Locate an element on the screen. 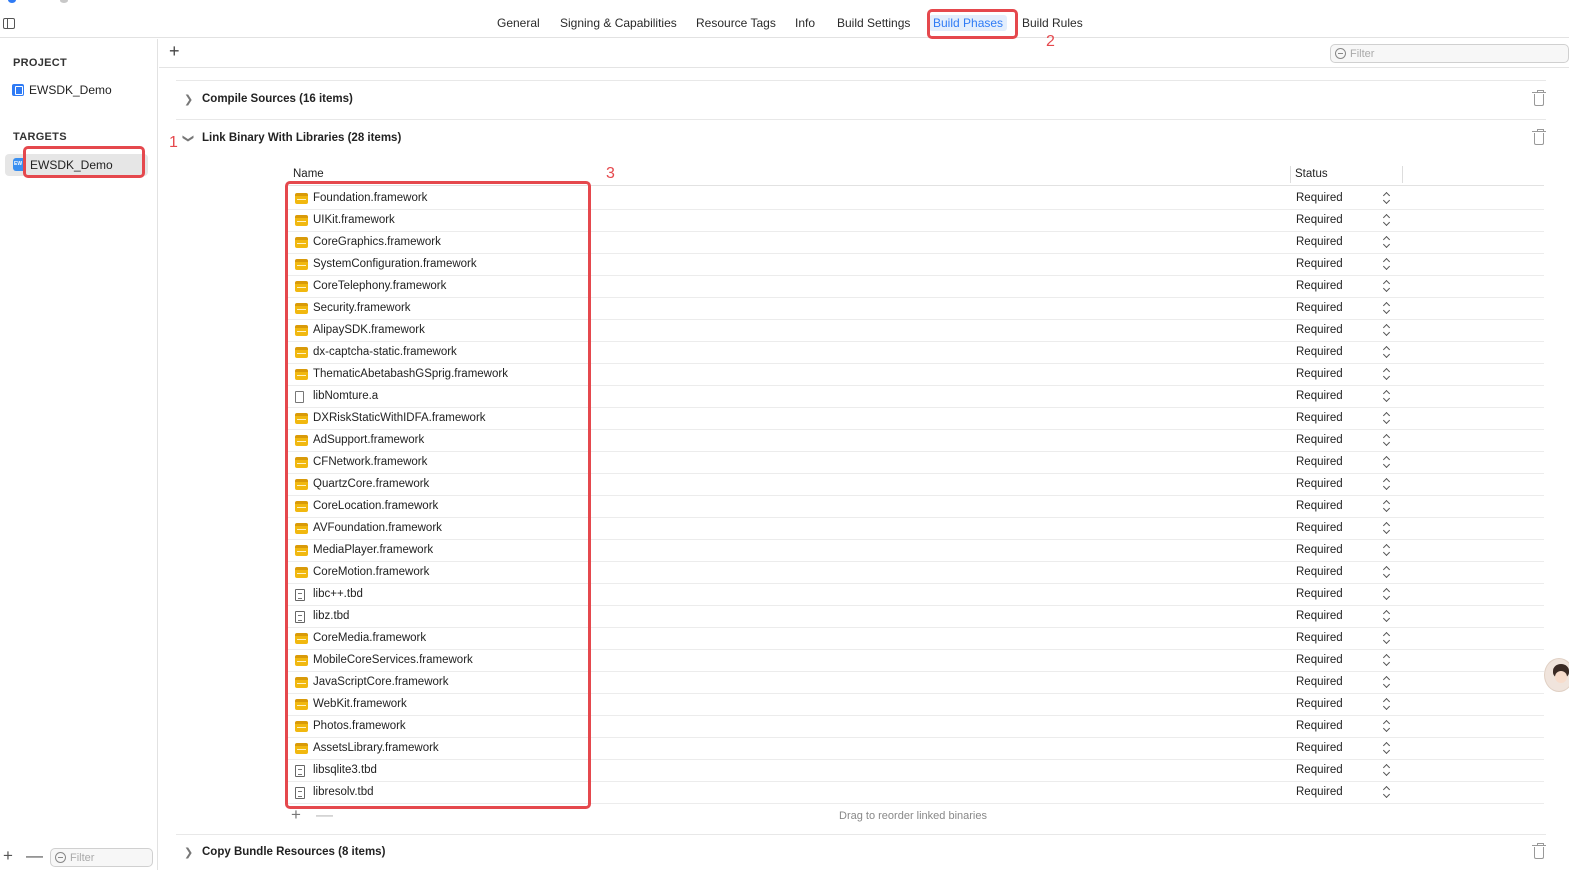  add-target-button: + is located at coordinates (8, 856).